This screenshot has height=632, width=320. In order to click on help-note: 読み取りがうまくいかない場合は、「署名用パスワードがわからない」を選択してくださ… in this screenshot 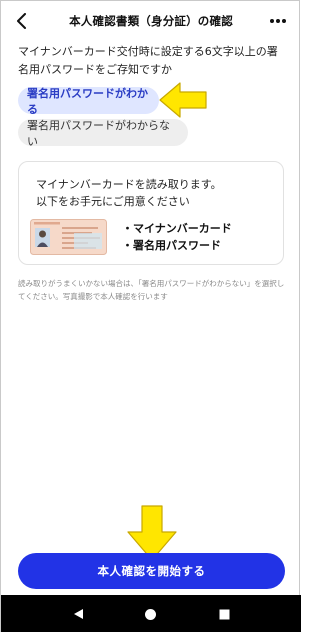, I will do `click(151, 290)`.